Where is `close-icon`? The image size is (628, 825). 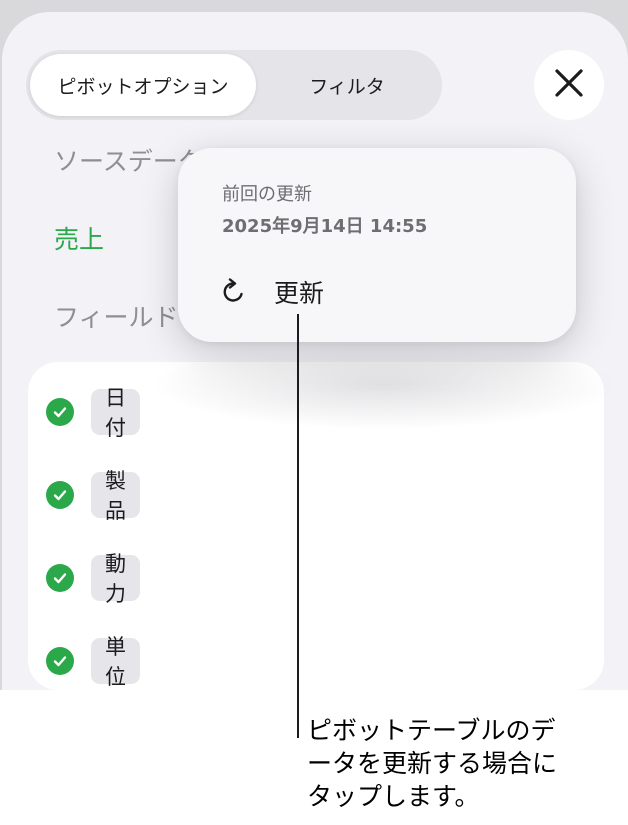
close-icon is located at coordinates (569, 85).